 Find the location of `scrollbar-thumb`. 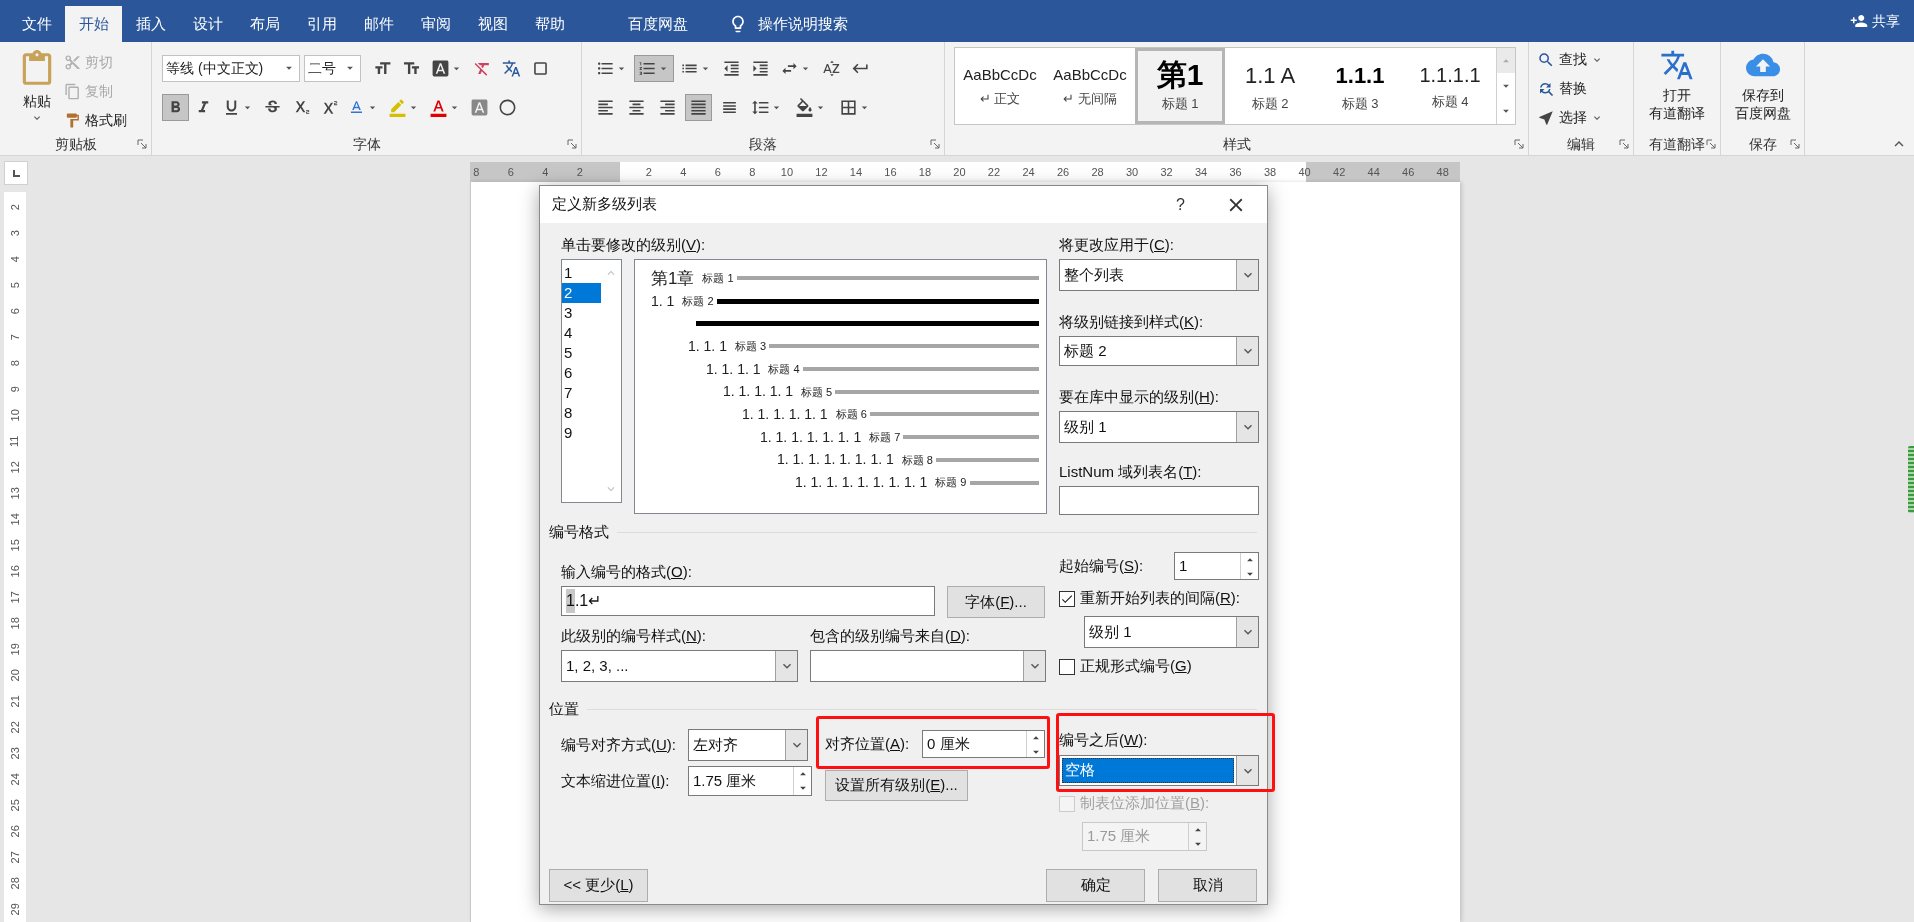

scrollbar-thumb is located at coordinates (1911, 479).